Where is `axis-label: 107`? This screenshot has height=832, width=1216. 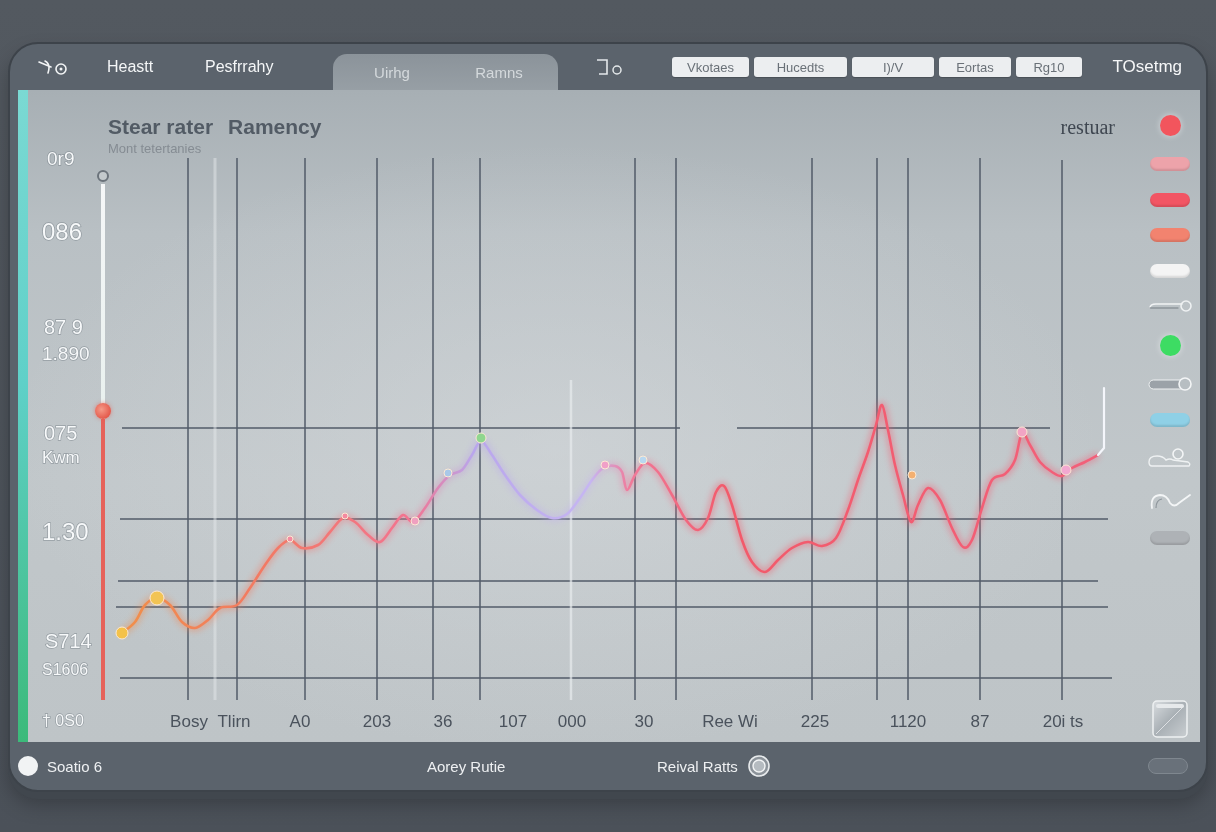 axis-label: 107 is located at coordinates (513, 721).